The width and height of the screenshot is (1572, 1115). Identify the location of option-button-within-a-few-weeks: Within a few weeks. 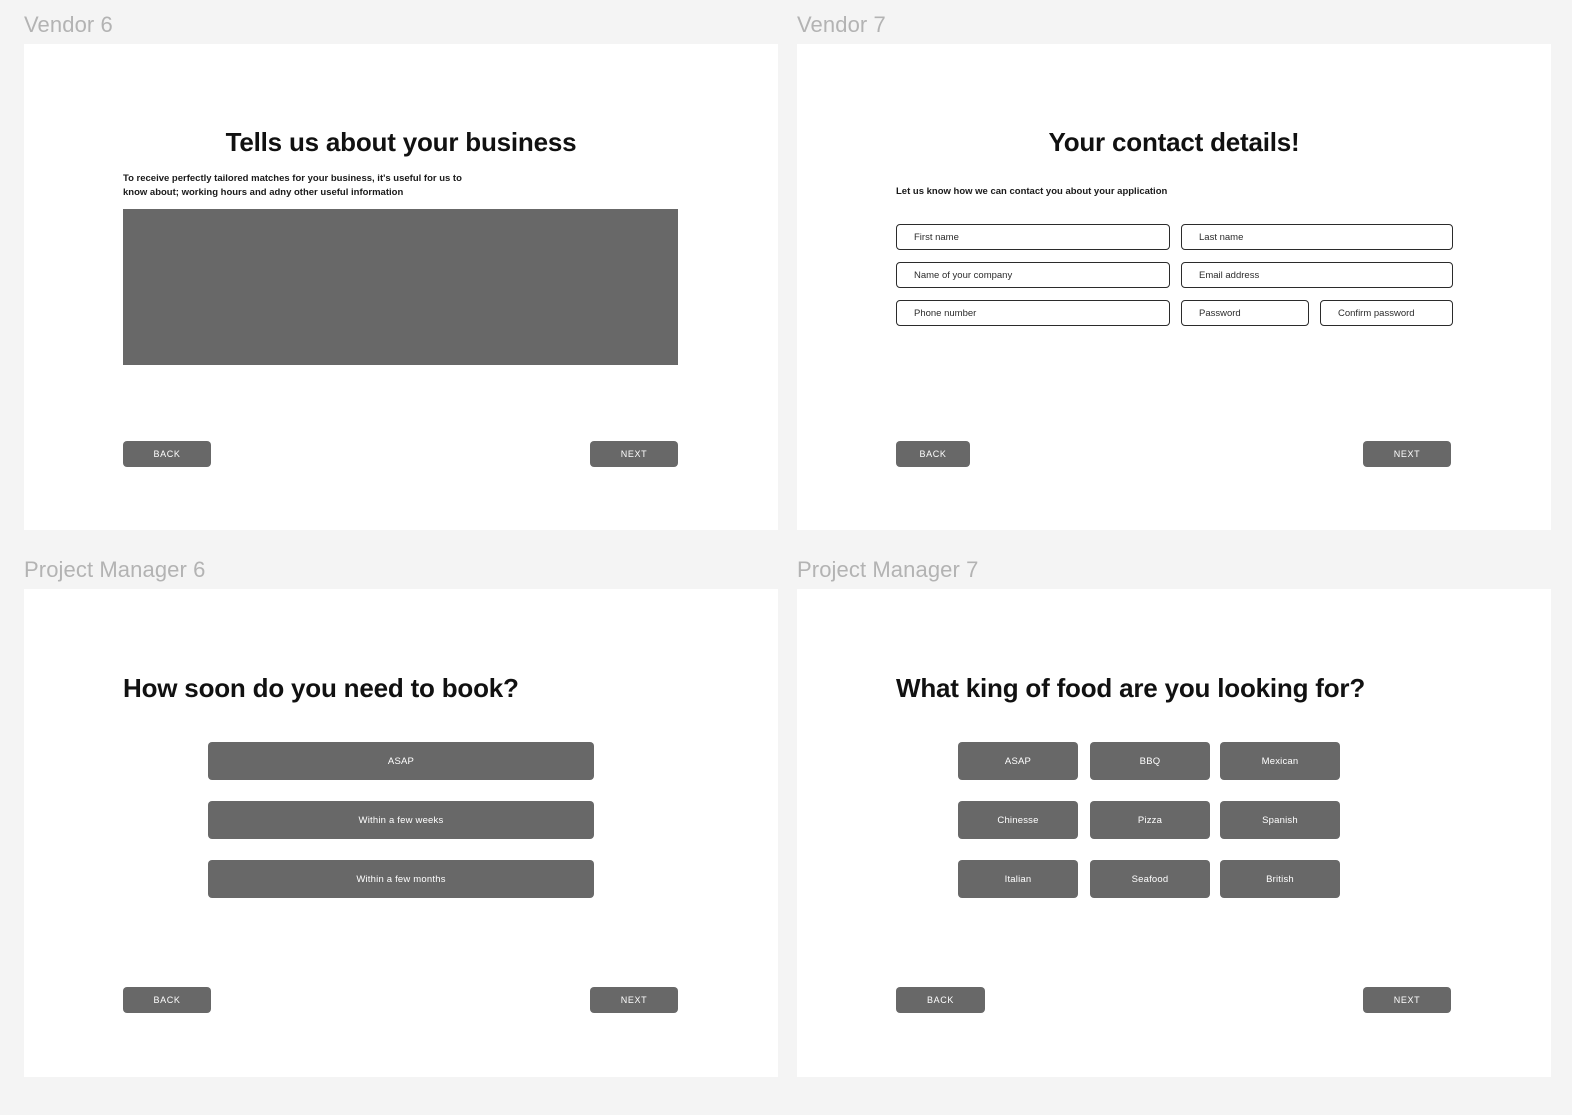
(401, 820).